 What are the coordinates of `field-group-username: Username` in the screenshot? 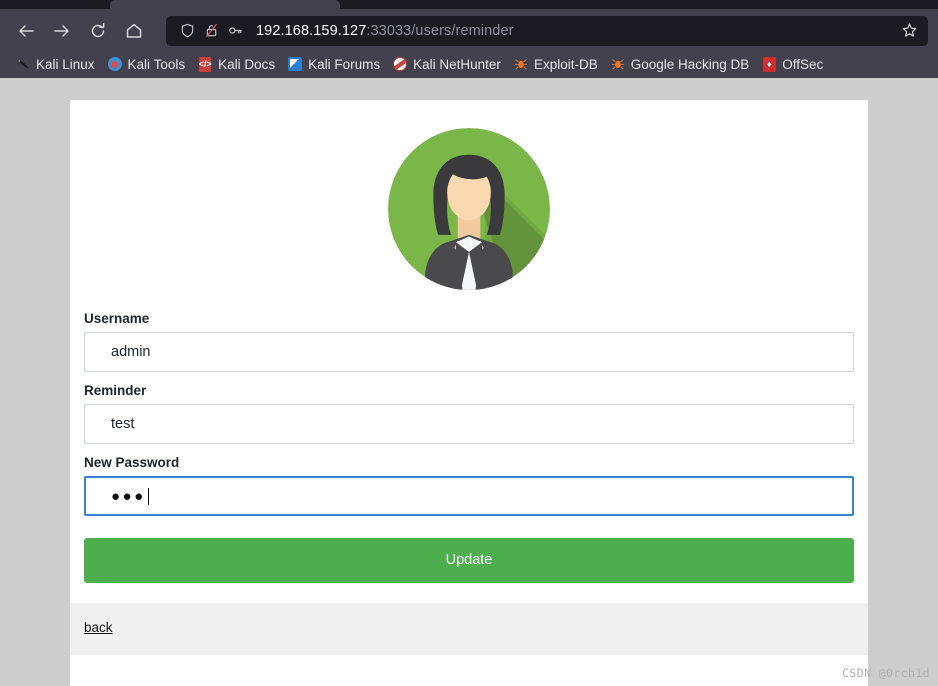 It's located at (469, 341).